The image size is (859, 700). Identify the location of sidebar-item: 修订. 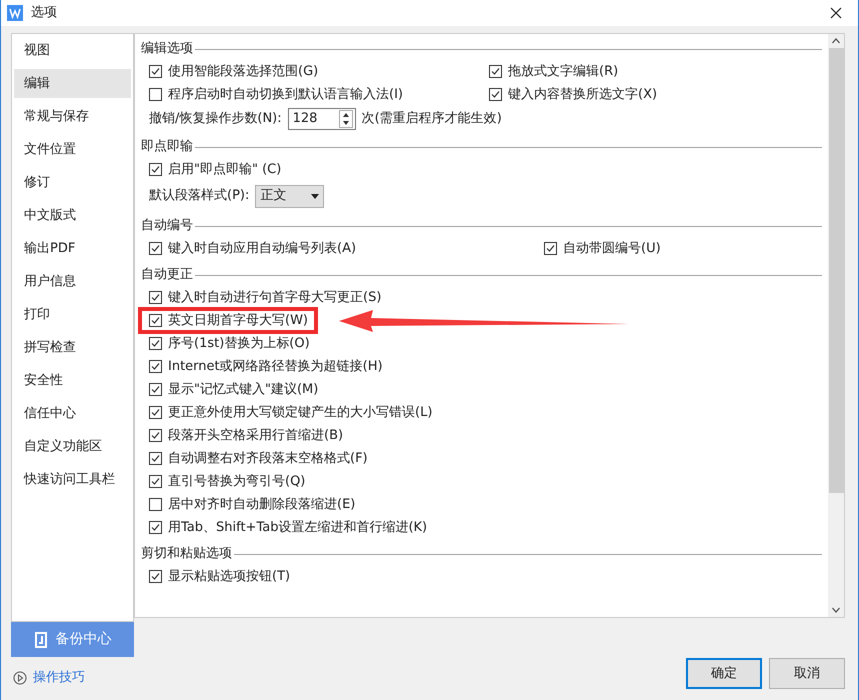
(72, 182).